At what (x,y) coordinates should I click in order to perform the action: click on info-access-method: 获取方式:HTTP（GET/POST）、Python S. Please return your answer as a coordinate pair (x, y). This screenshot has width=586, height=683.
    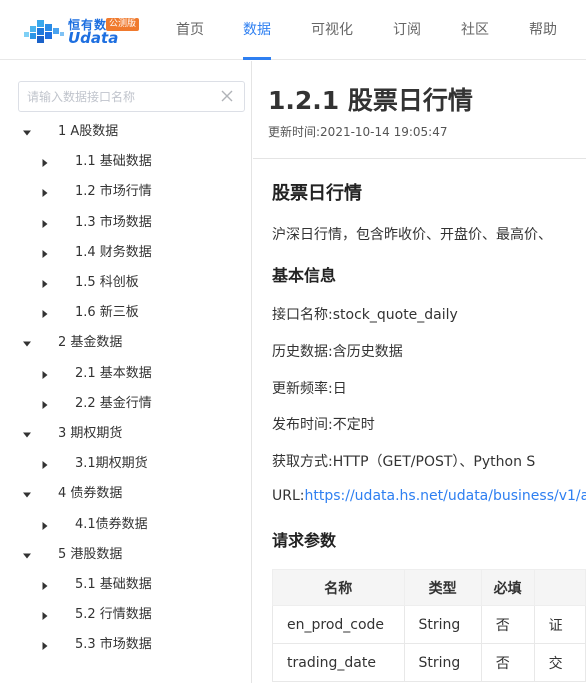
    Looking at the image, I should click on (403, 461).